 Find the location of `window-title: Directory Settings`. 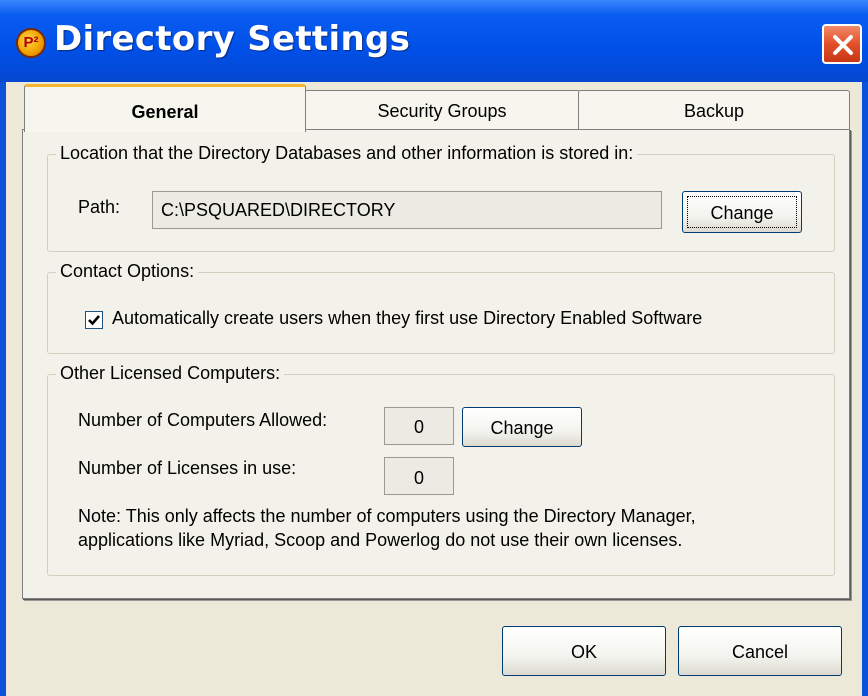

window-title: Directory Settings is located at coordinates (232, 39).